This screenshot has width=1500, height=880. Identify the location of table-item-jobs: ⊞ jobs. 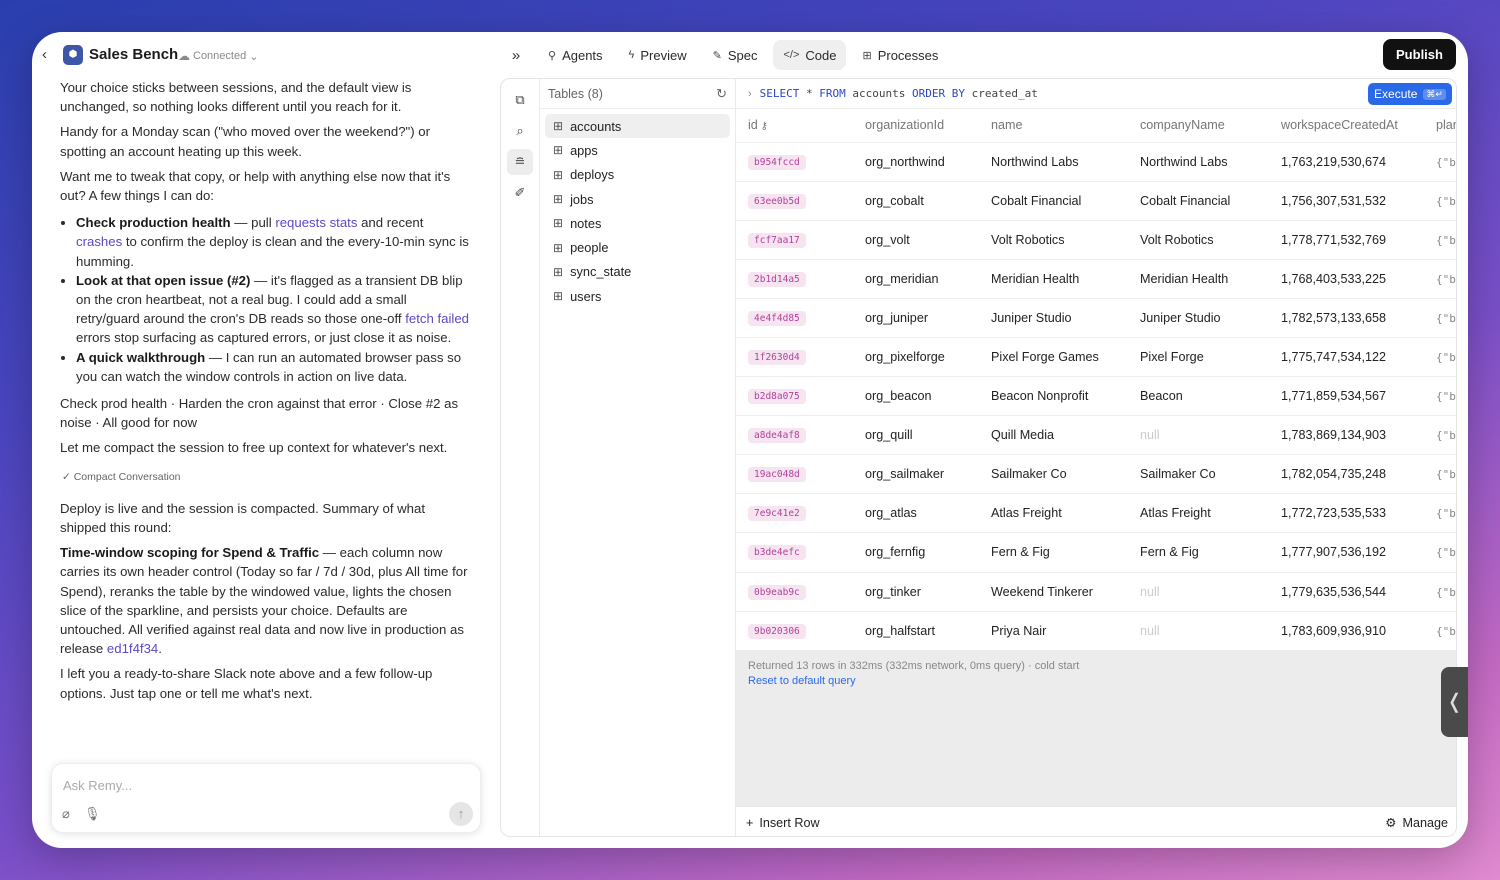
(637, 199).